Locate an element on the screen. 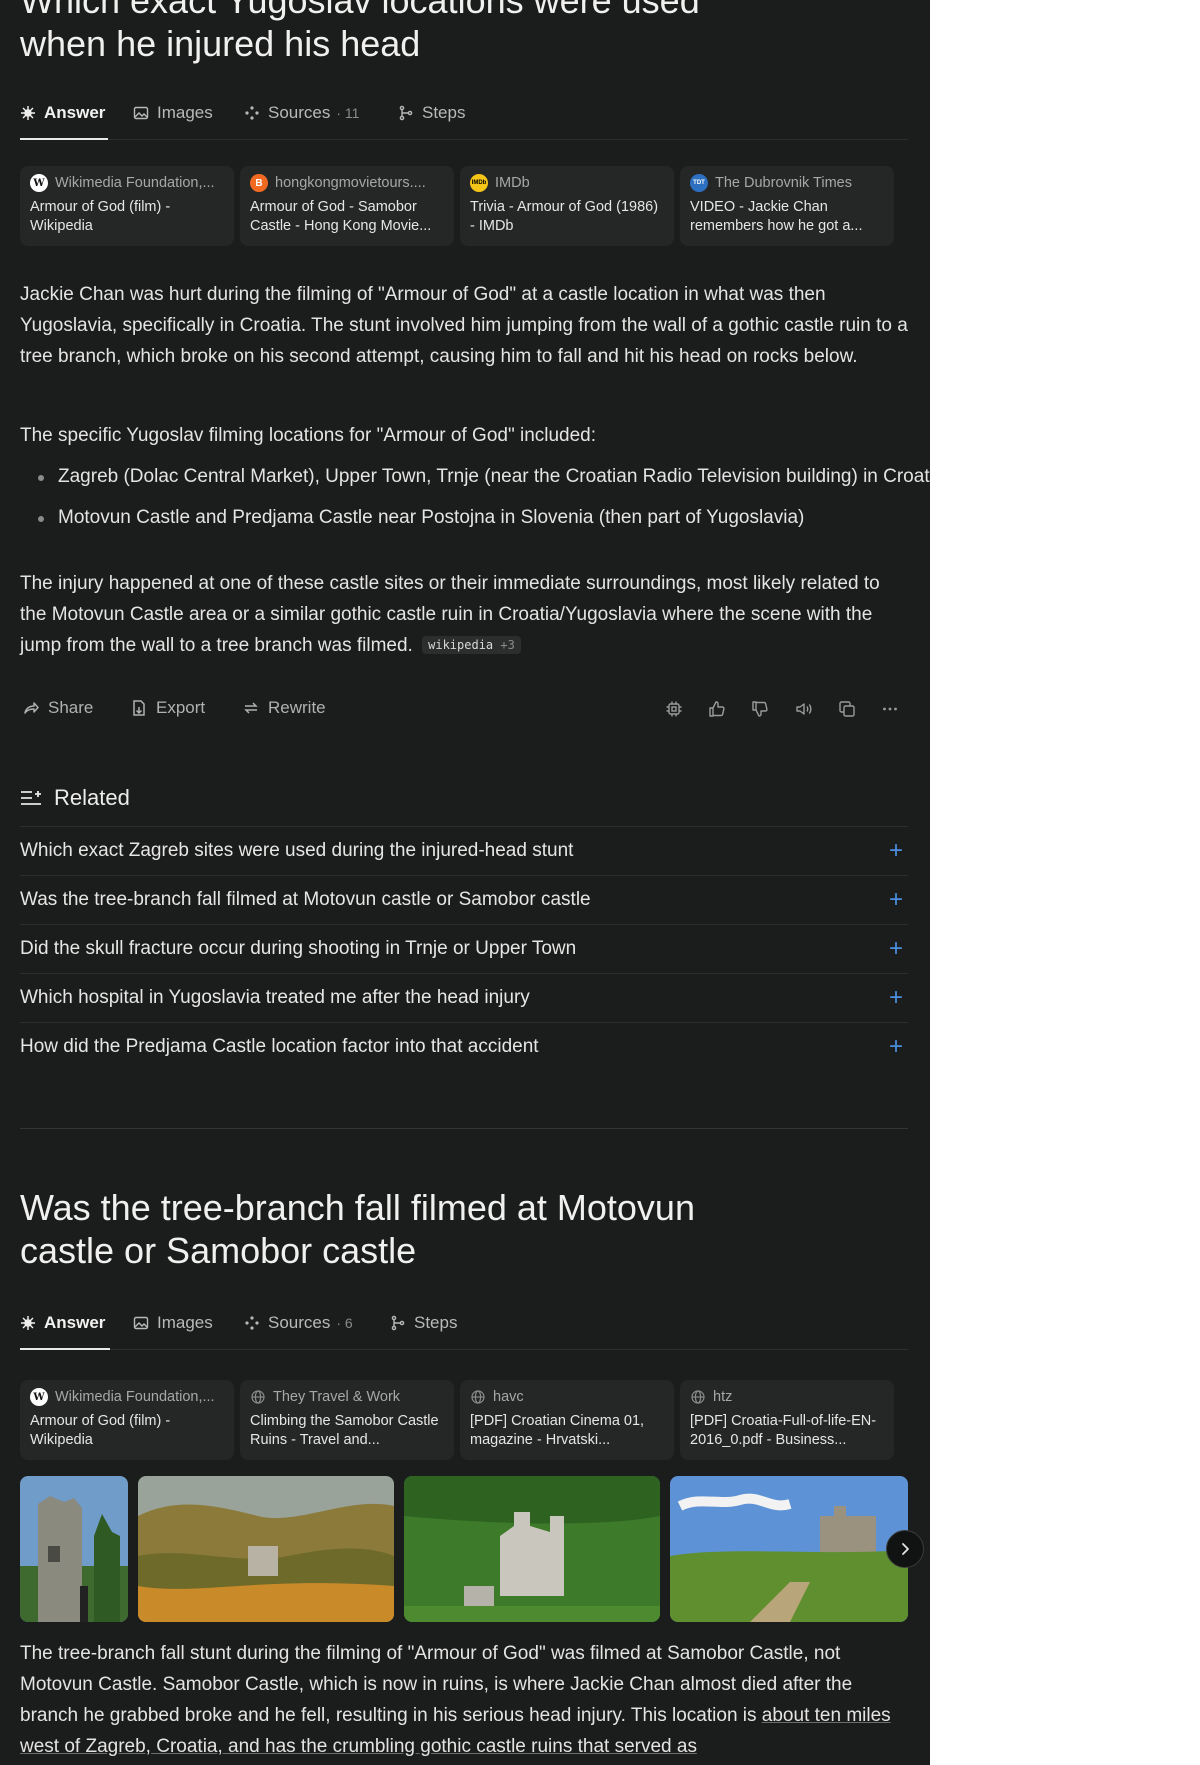 The height and width of the screenshot is (1765, 1200). thread-divider is located at coordinates (464, 1128).